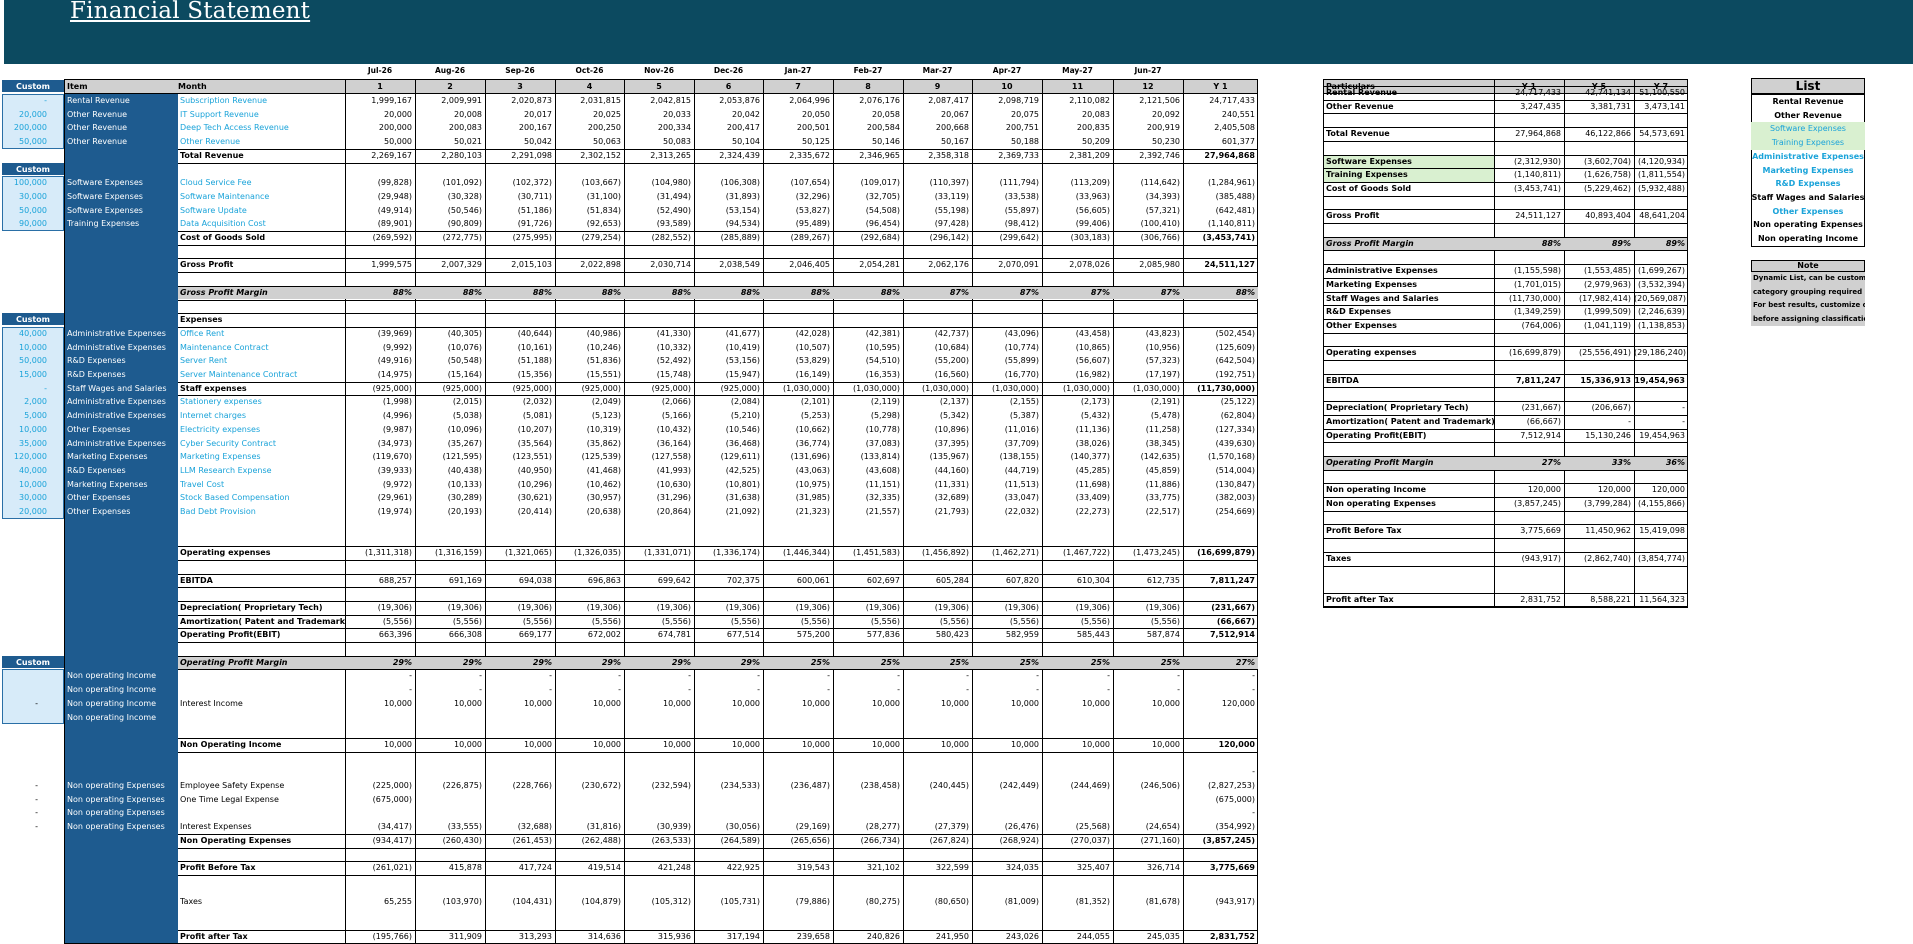  What do you see at coordinates (1808, 116) in the screenshot?
I see `list-item: Other Revenue` at bounding box center [1808, 116].